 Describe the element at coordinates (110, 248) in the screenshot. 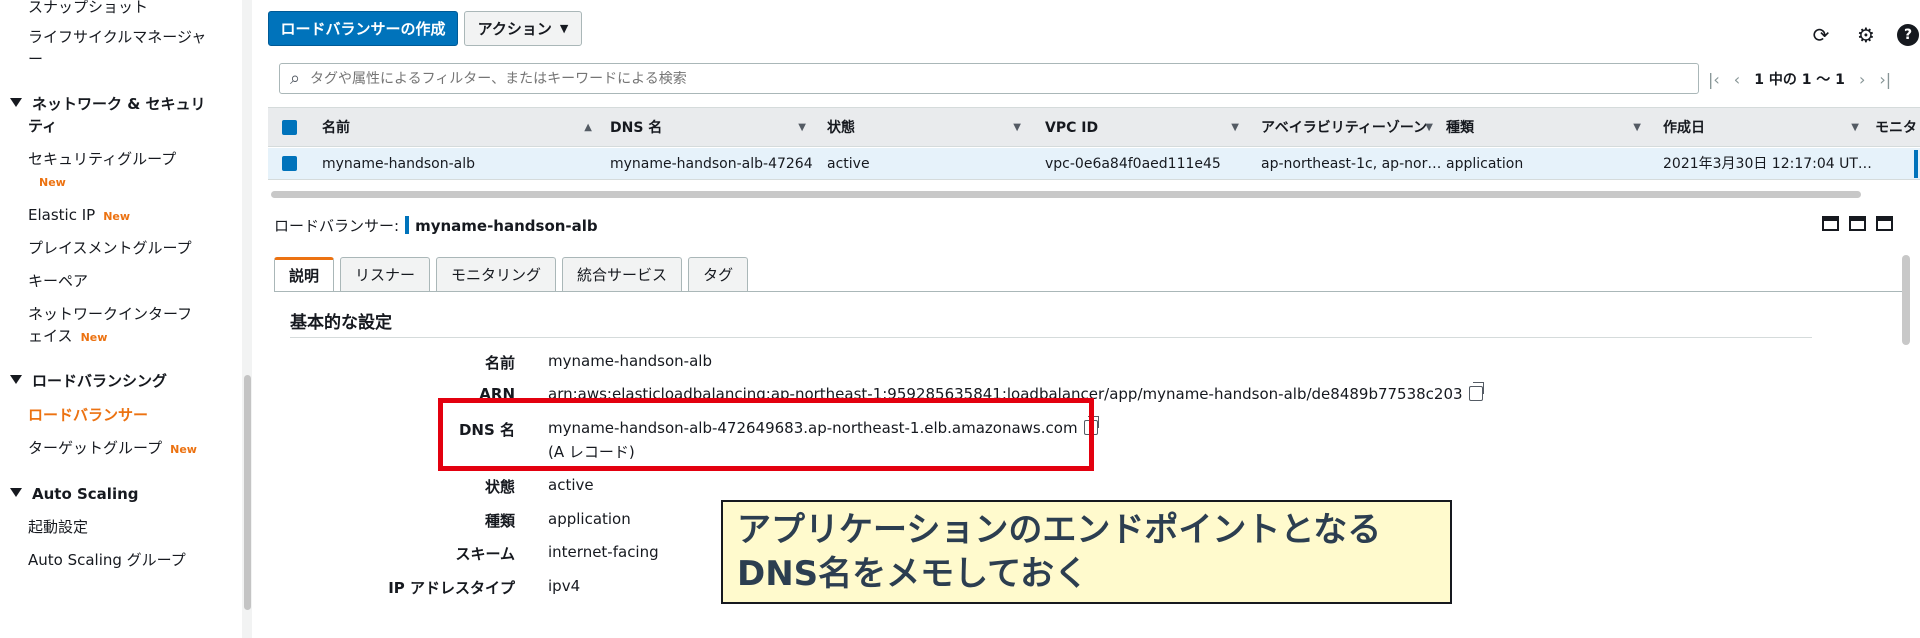

I see `sidebar-item-placement-groups: プレイスメントグループ` at that location.